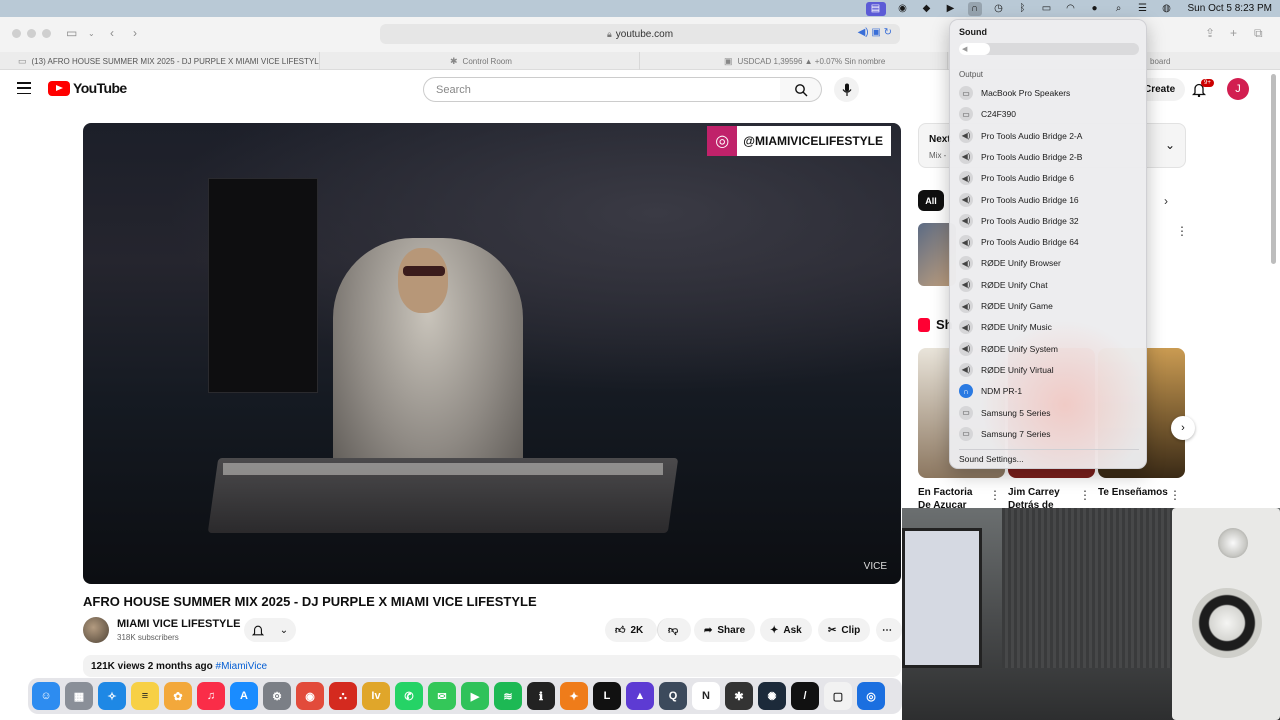 The width and height of the screenshot is (1280, 720). Describe the element at coordinates (875, 8) in the screenshot. I see `app-status-icon: ▤` at that location.